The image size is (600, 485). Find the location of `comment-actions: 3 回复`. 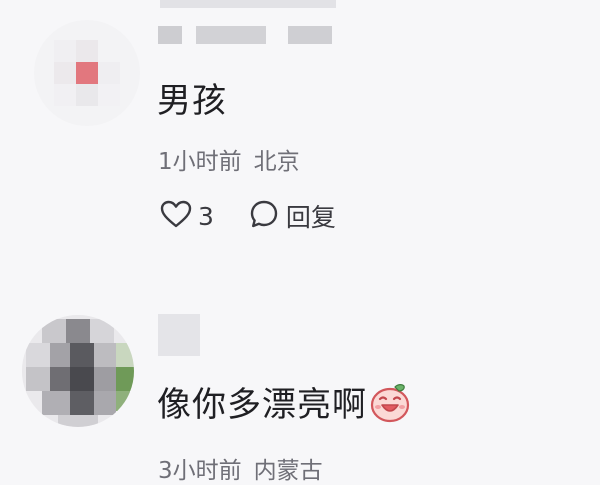

comment-actions: 3 回复 is located at coordinates (248, 216).